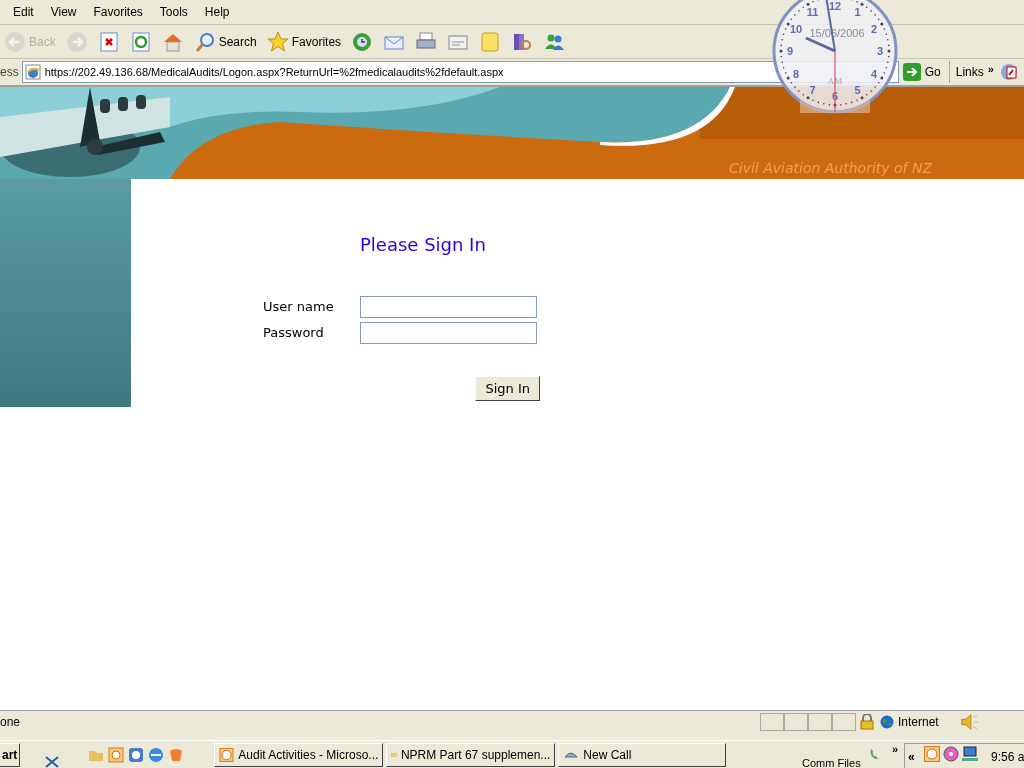 Image resolution: width=1024 pixels, height=768 pixels. What do you see at coordinates (857, 12) in the screenshot?
I see `clock-numeral: 1` at bounding box center [857, 12].